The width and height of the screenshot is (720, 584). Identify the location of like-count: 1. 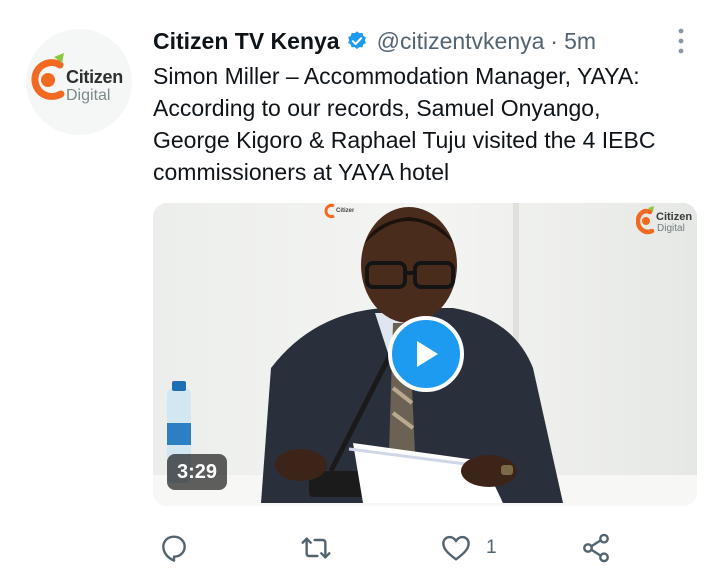
(491, 547).